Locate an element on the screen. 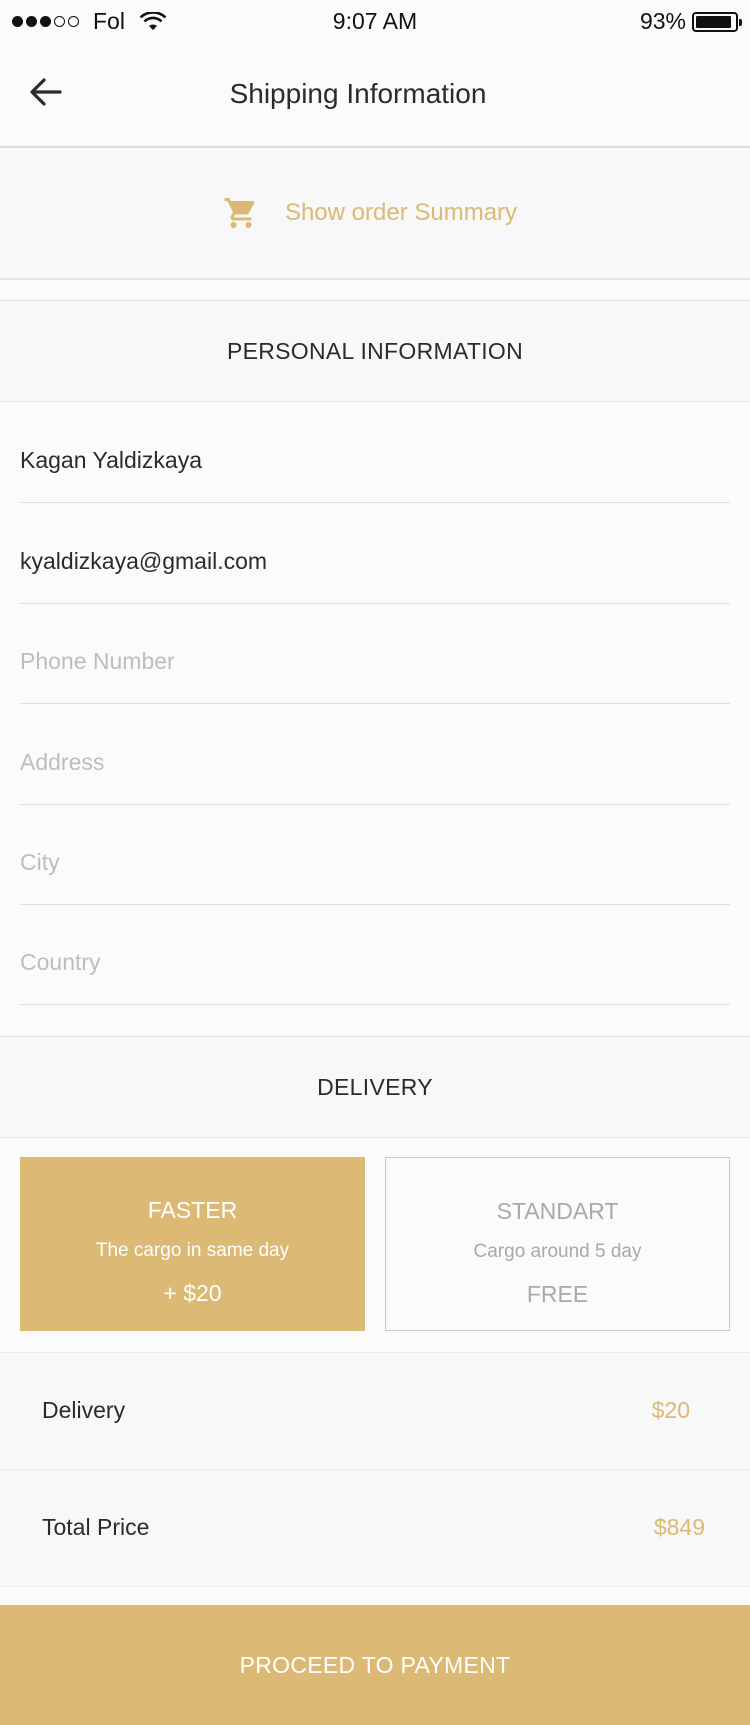 The image size is (750, 1725). phone-field is located at coordinates (375, 653).